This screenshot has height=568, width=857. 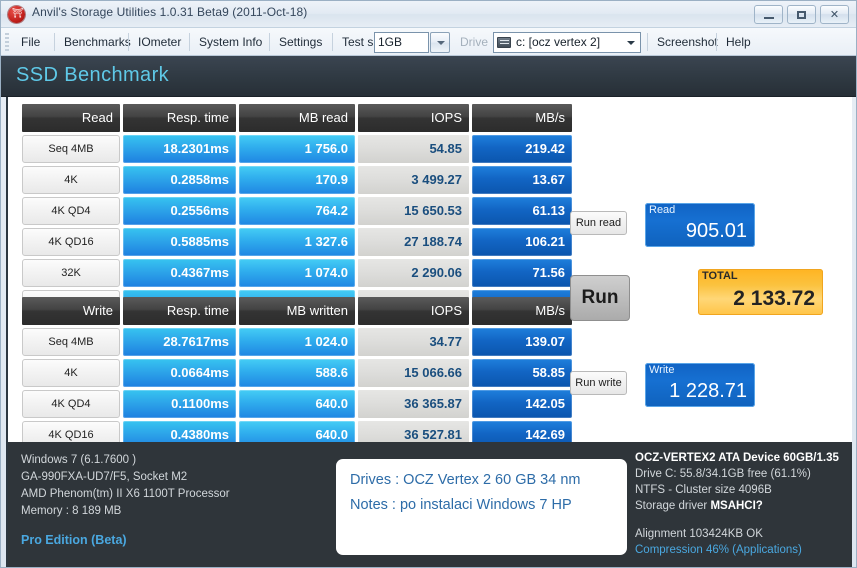 I want to click on run-button: Run, so click(x=600, y=298).